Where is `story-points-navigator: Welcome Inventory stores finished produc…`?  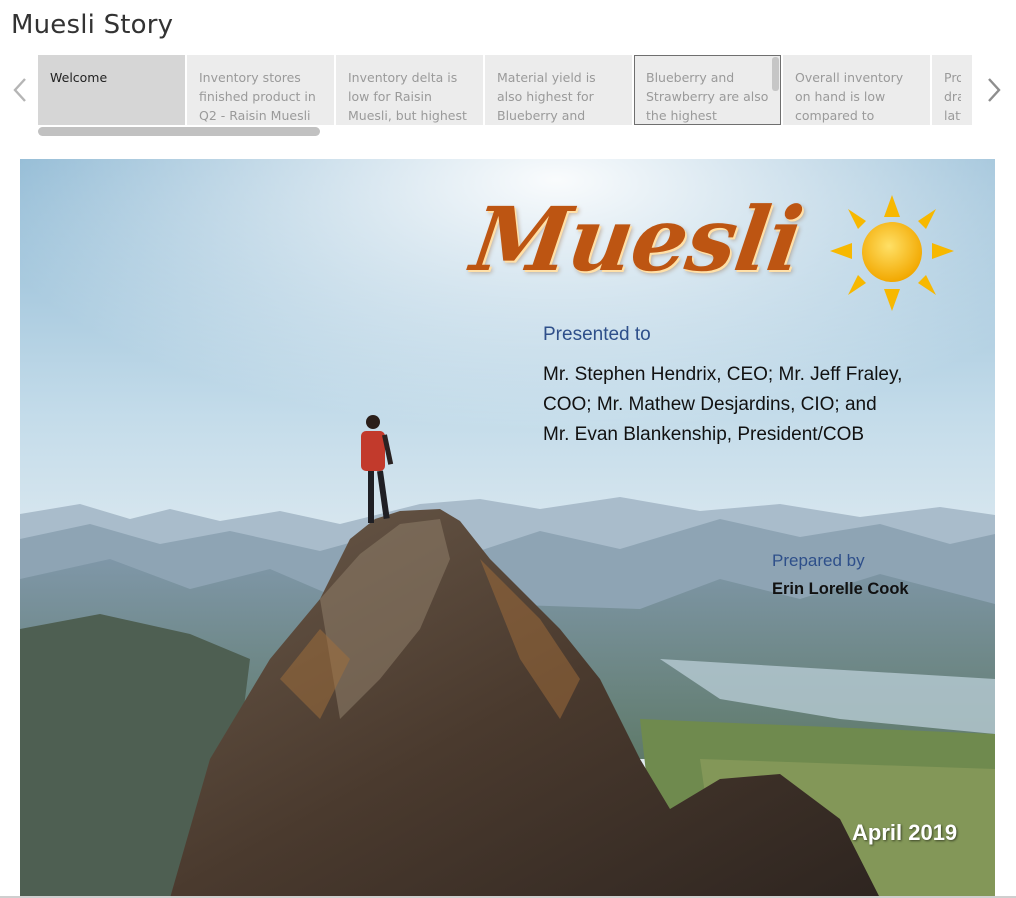
story-points-navigator: Welcome Inventory stores finished produc… is located at coordinates (507, 90).